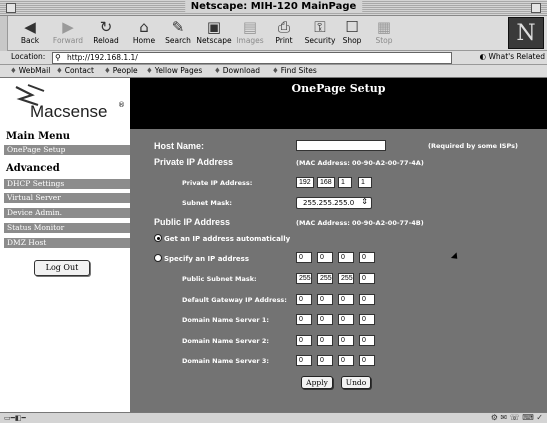 Image resolution: width=547 pixels, height=423 pixels. Describe the element at coordinates (4, 33) in the screenshot. I see `toolbar-collapse-tab` at that location.